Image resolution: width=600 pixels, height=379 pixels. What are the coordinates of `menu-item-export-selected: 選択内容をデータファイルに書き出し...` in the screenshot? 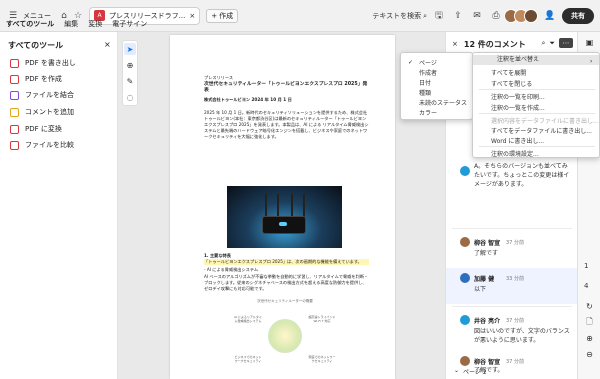 It's located at (545, 121).